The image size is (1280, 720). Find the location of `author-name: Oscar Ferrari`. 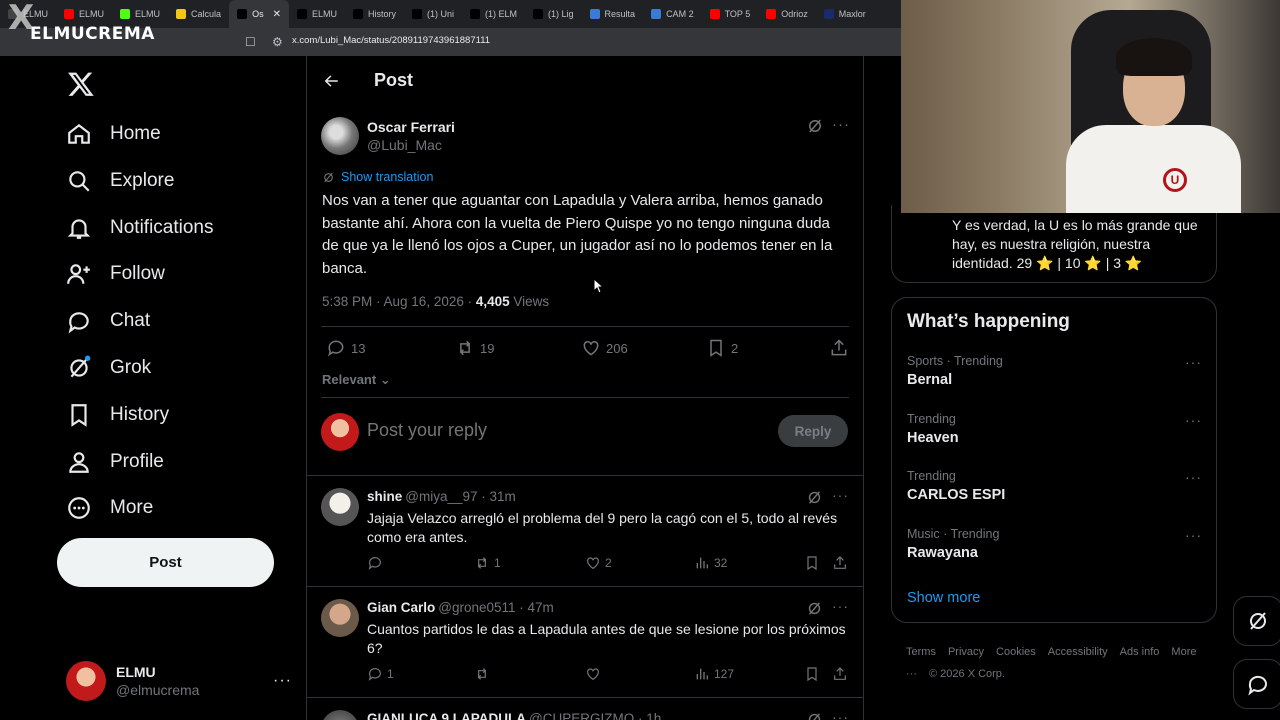

author-name: Oscar Ferrari is located at coordinates (411, 127).